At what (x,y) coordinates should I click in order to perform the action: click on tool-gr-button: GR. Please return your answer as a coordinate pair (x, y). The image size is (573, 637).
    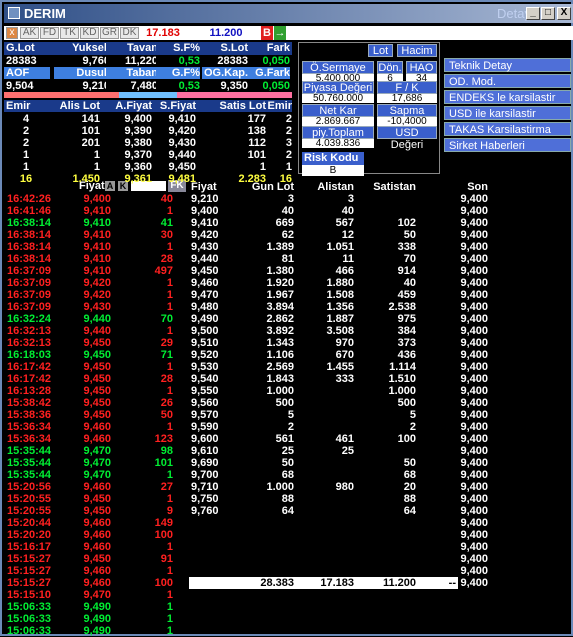
    Looking at the image, I should click on (109, 33).